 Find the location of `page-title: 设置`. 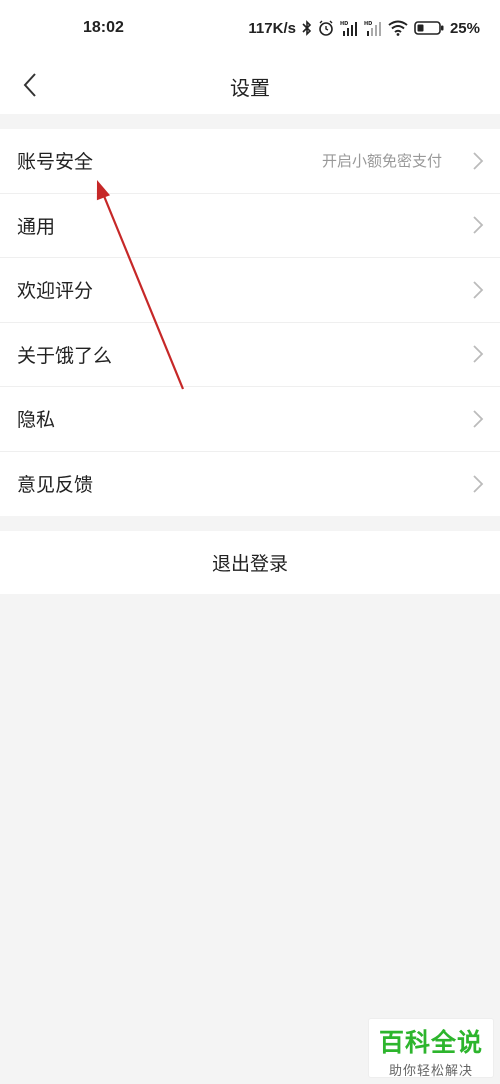

page-title: 设置 is located at coordinates (250, 88).